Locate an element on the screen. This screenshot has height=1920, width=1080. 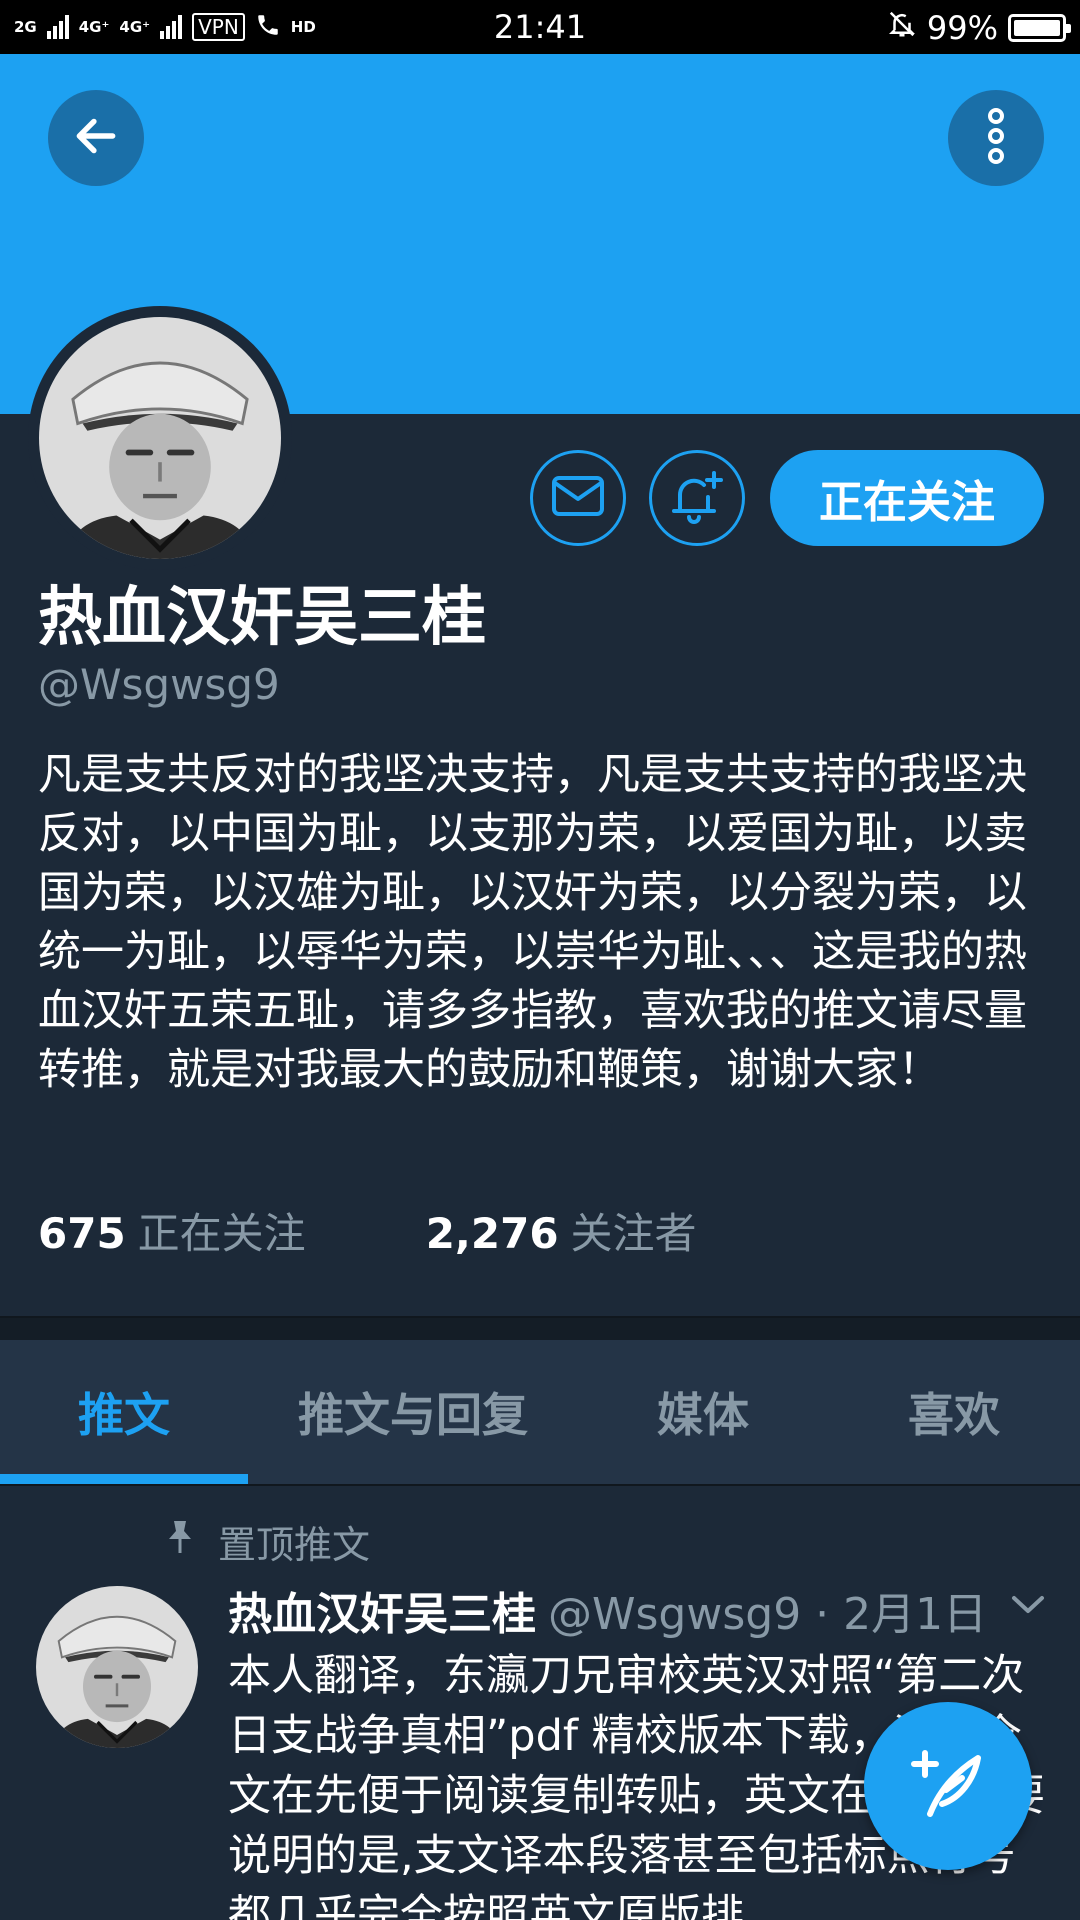
notifications-button is located at coordinates (697, 498).